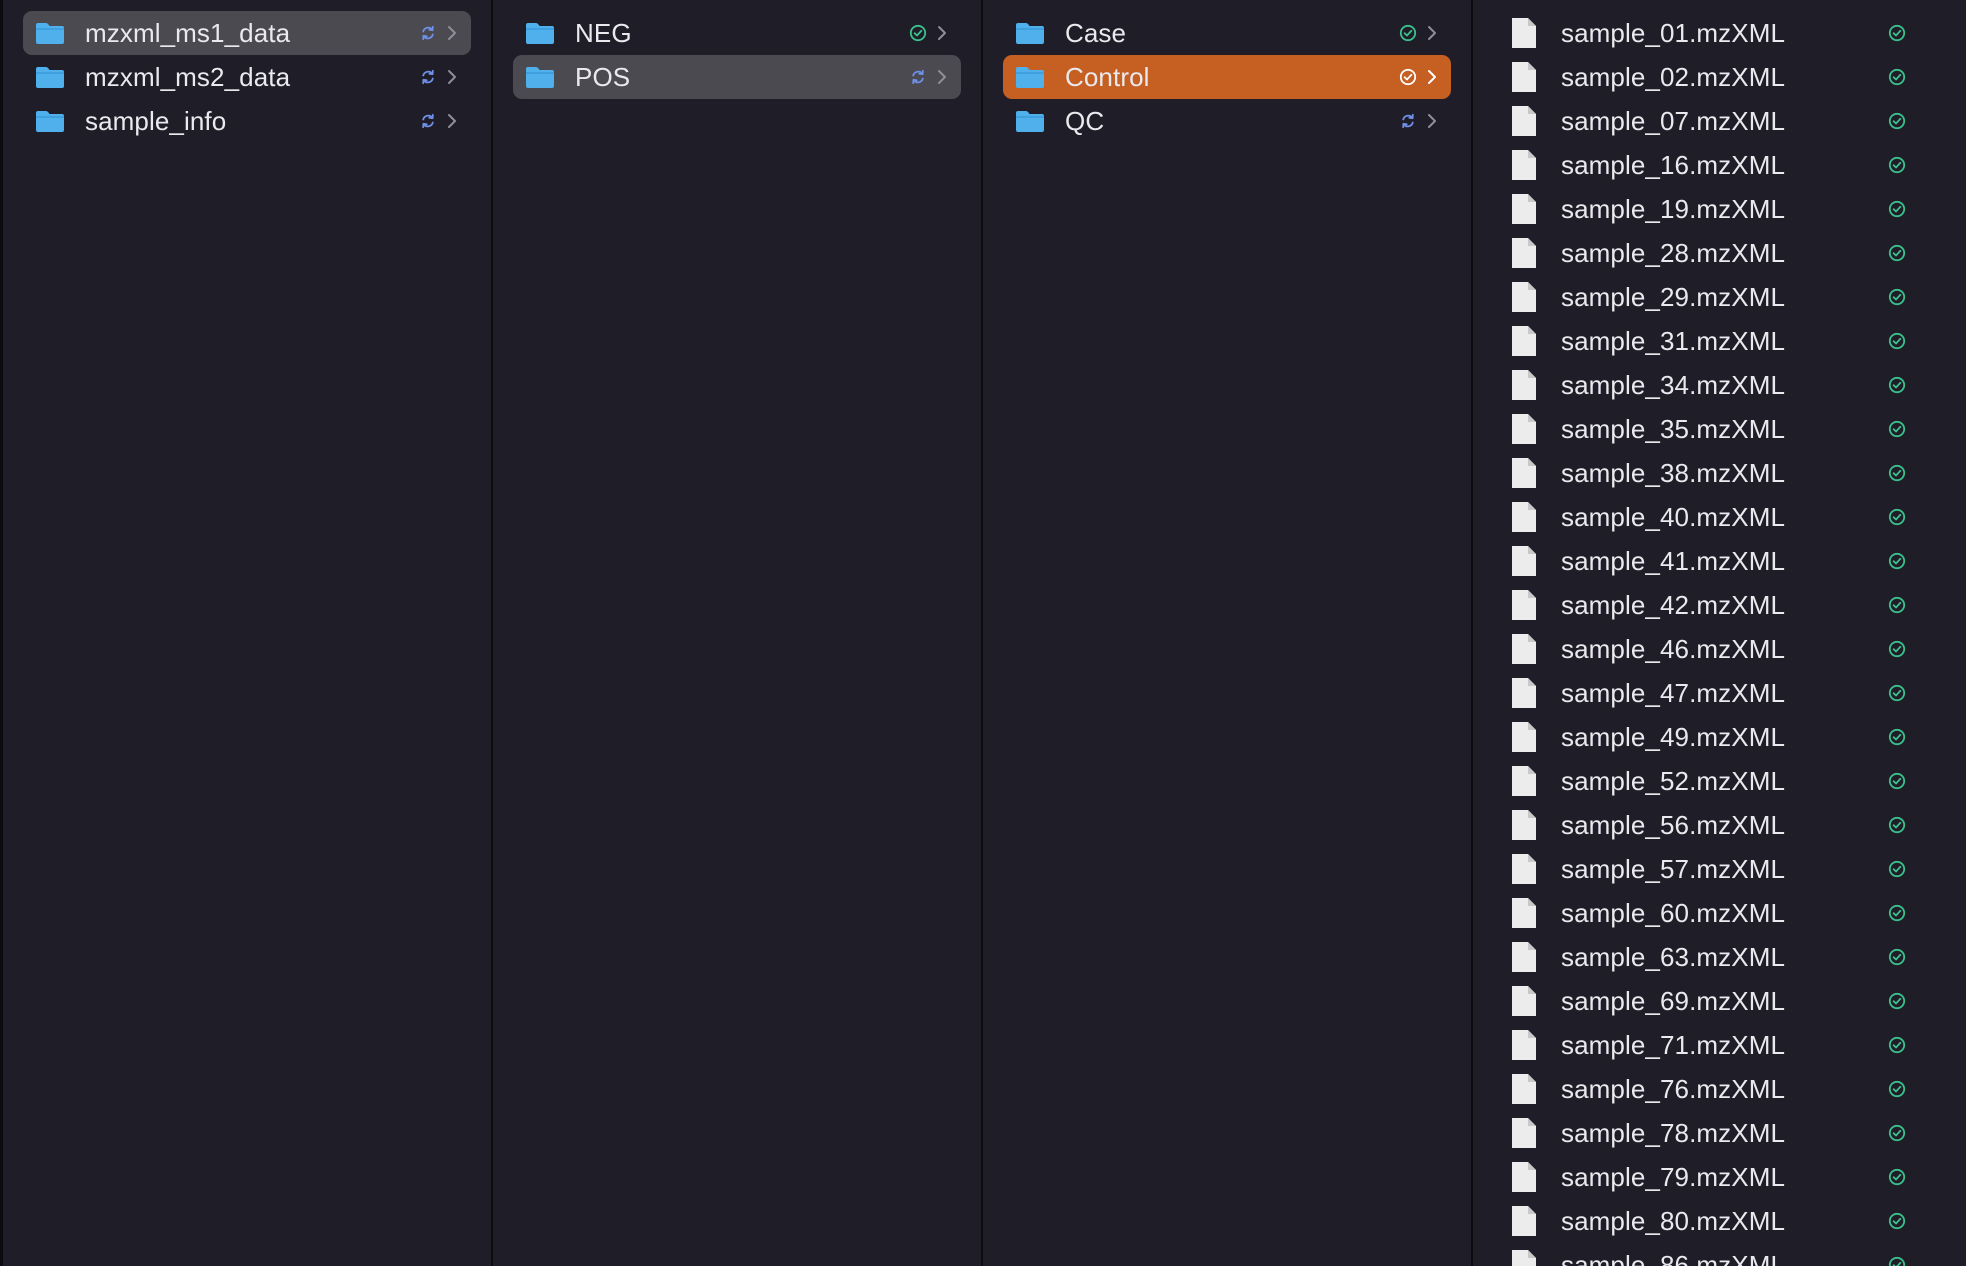 The image size is (1966, 1266). I want to click on file-row: sample_16.mzXML, so click(1719, 165).